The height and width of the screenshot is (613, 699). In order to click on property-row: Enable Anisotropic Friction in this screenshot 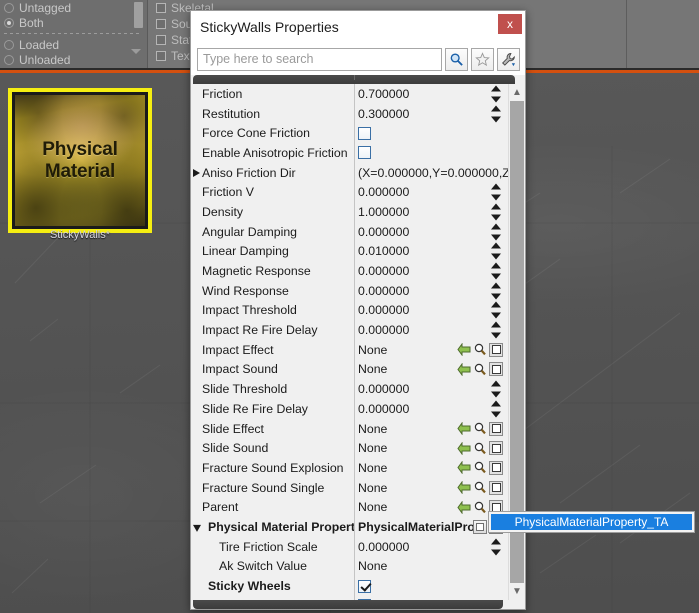, I will do `click(349, 153)`.